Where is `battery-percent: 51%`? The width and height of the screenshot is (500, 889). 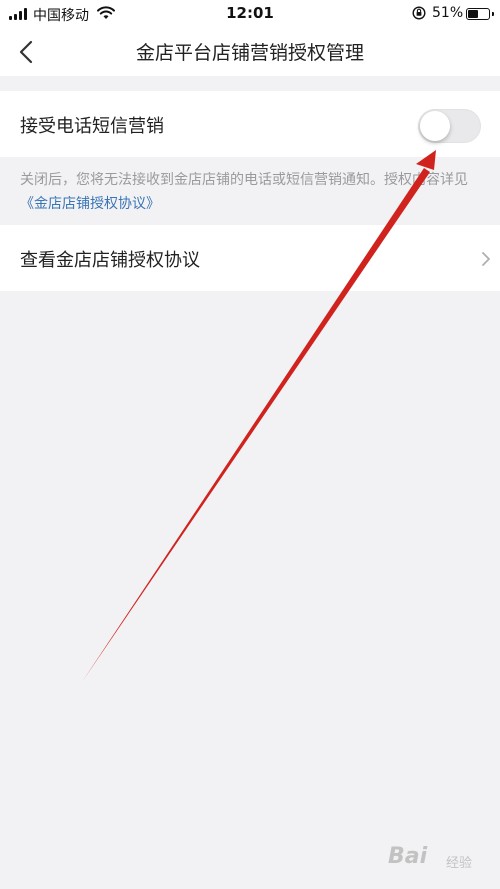 battery-percent: 51% is located at coordinates (448, 13).